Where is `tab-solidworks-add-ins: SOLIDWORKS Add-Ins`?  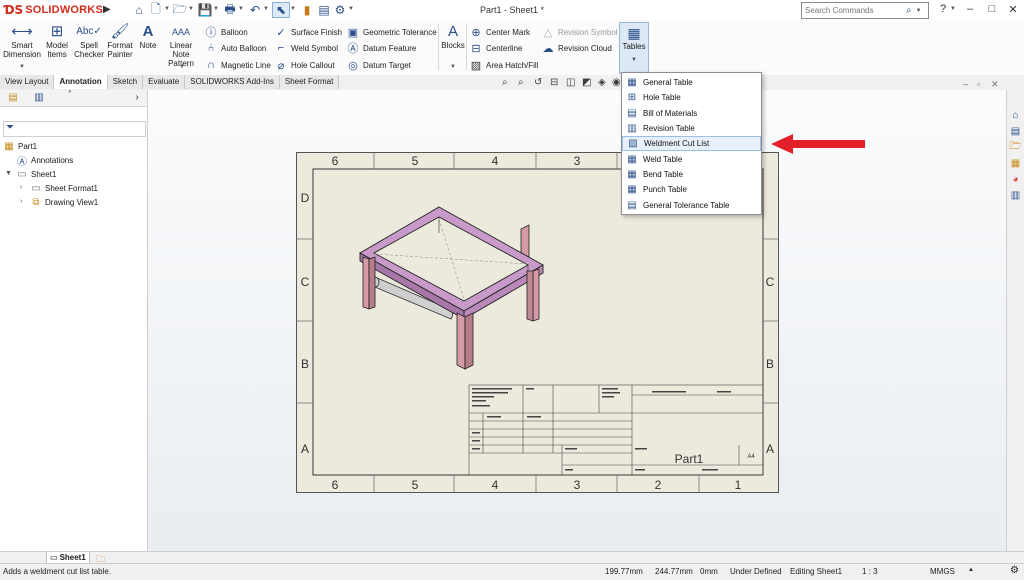
tab-solidworks-add-ins: SOLIDWORKS Add-Ins is located at coordinates (232, 82).